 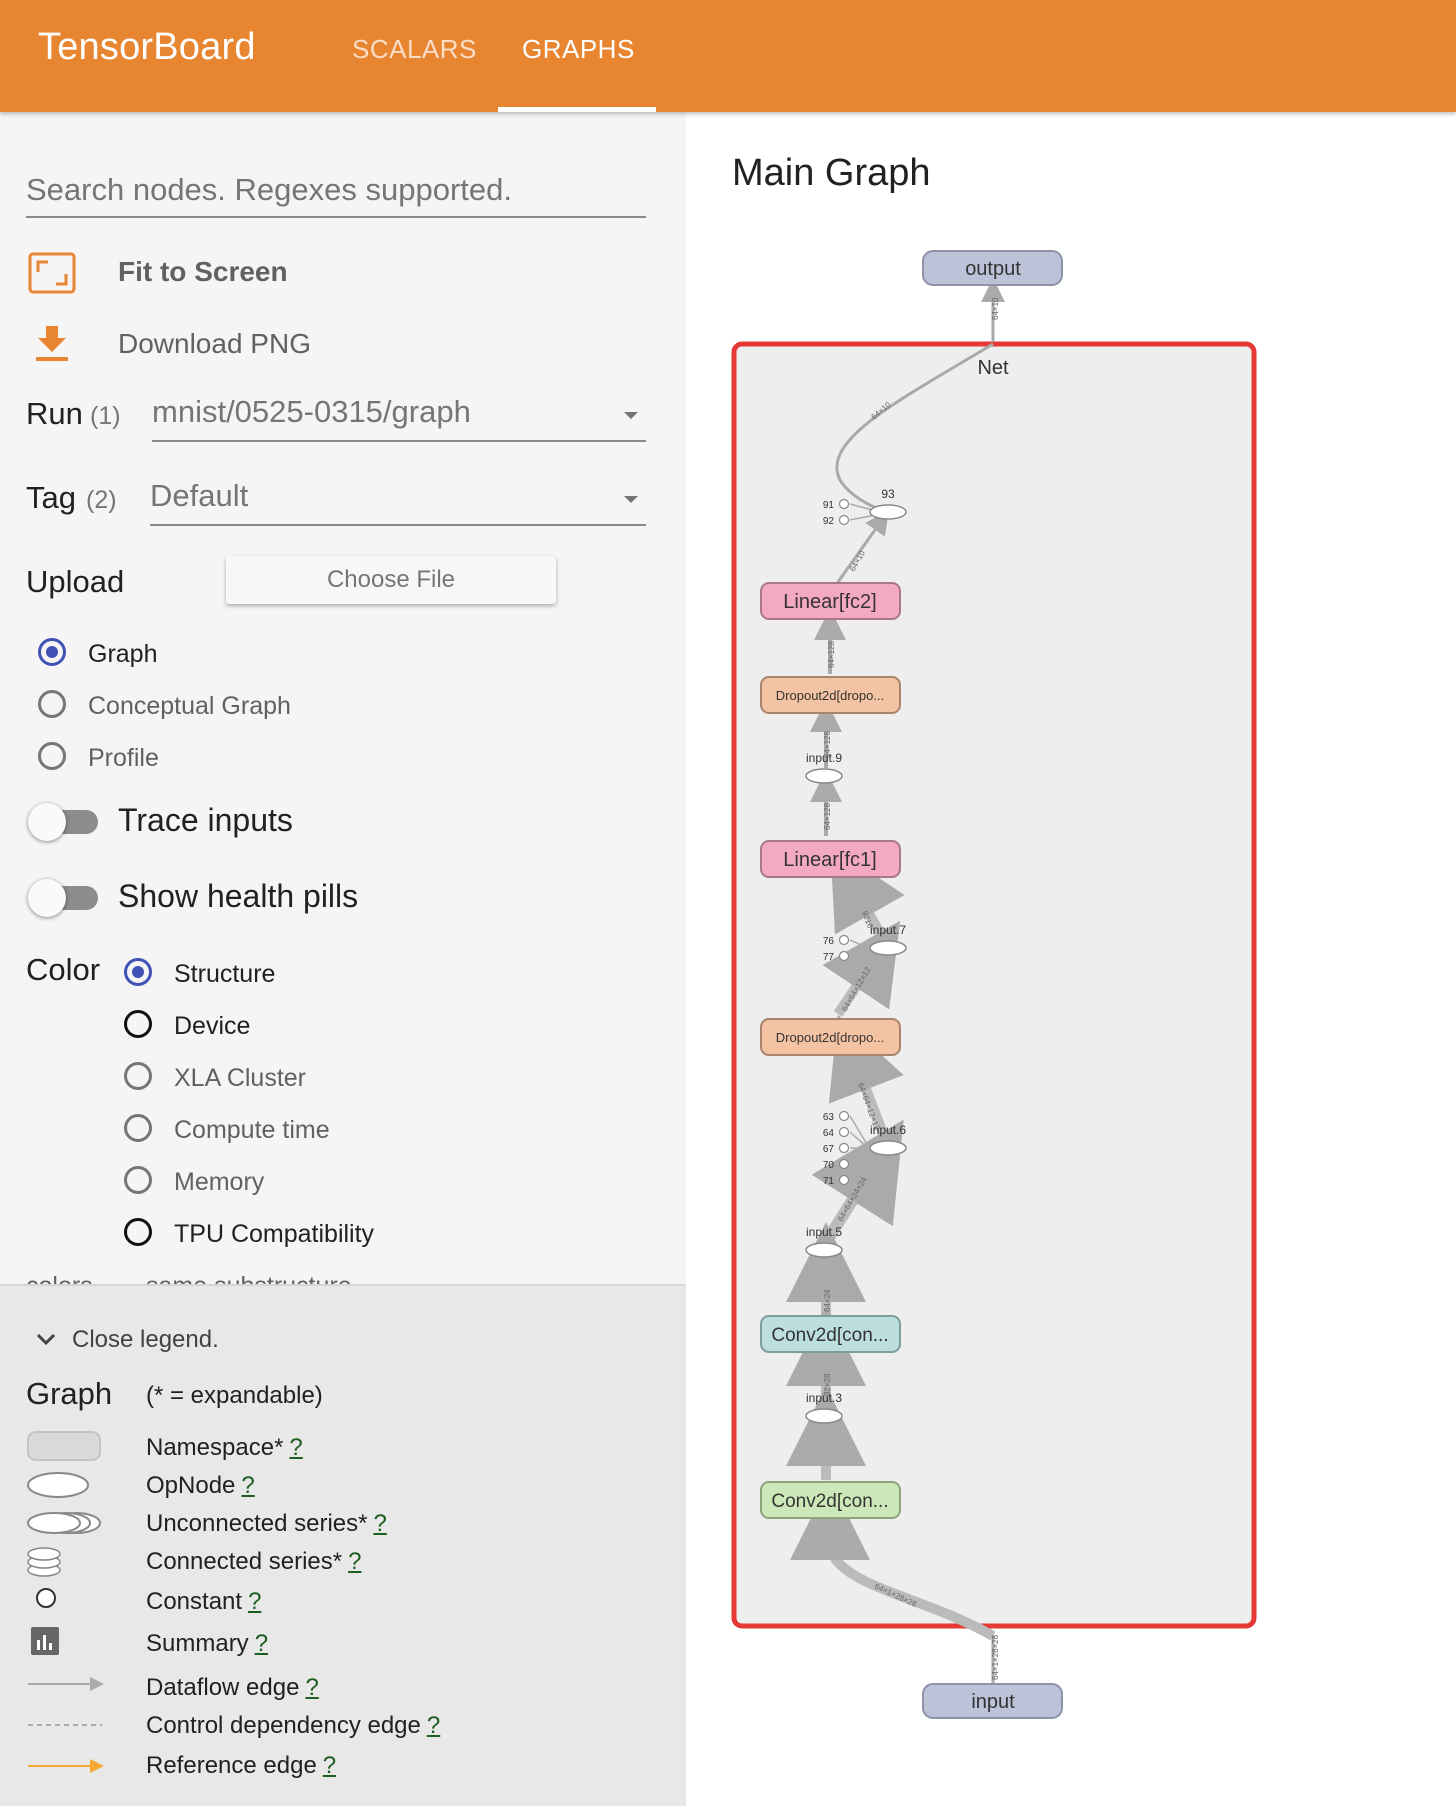 What do you see at coordinates (888, 1130) in the screenshot?
I see `opnode-input-6-label: input.6` at bounding box center [888, 1130].